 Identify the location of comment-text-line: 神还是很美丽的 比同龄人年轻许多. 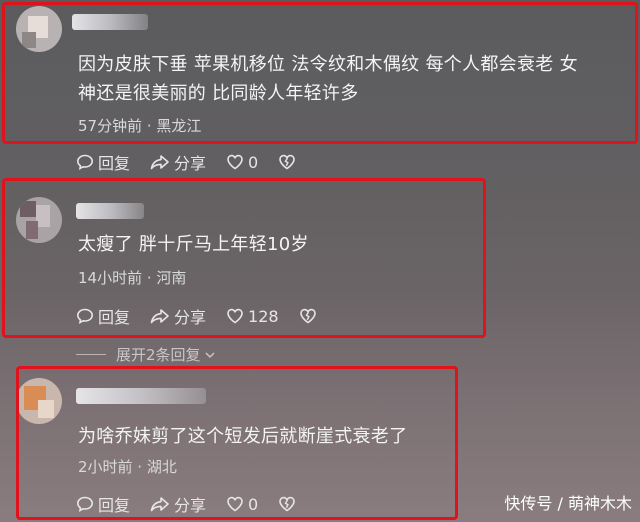
(218, 93).